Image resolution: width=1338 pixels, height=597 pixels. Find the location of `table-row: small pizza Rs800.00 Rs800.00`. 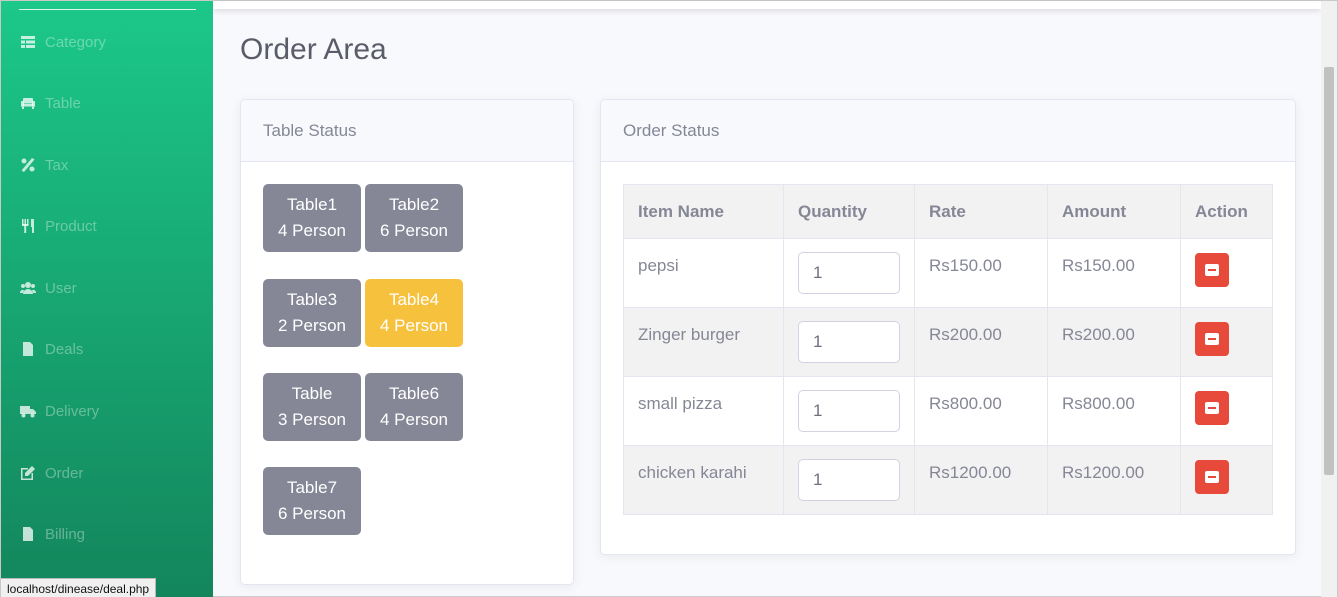

table-row: small pizza Rs800.00 Rs800.00 is located at coordinates (948, 411).